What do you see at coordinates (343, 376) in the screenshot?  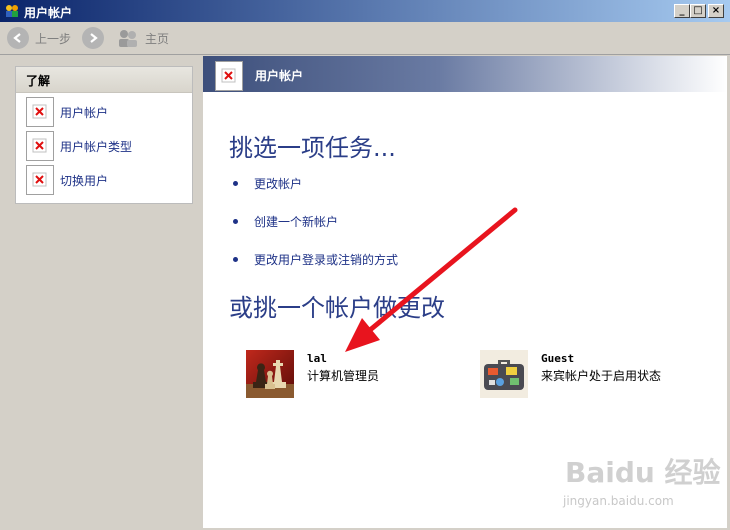 I see `account-description: 计算机管理员` at bounding box center [343, 376].